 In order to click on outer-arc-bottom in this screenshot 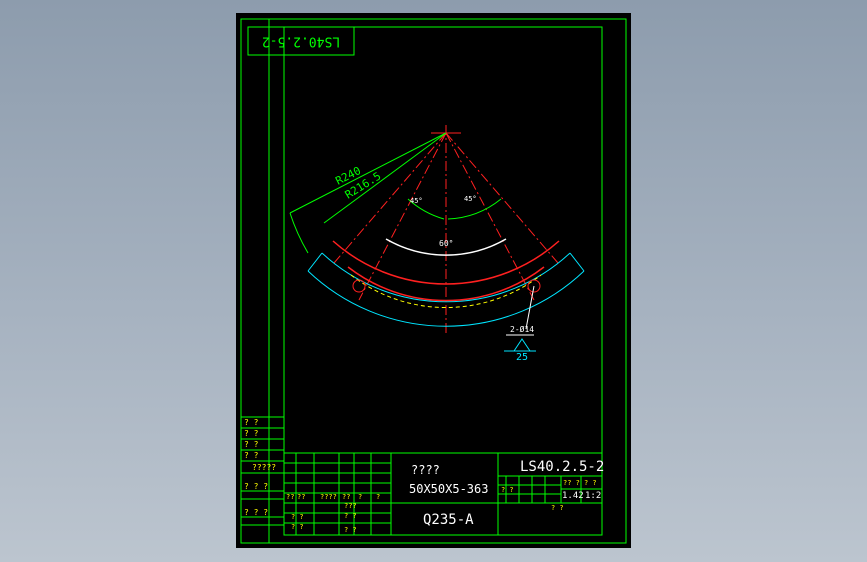, I will do `click(446, 298)`.